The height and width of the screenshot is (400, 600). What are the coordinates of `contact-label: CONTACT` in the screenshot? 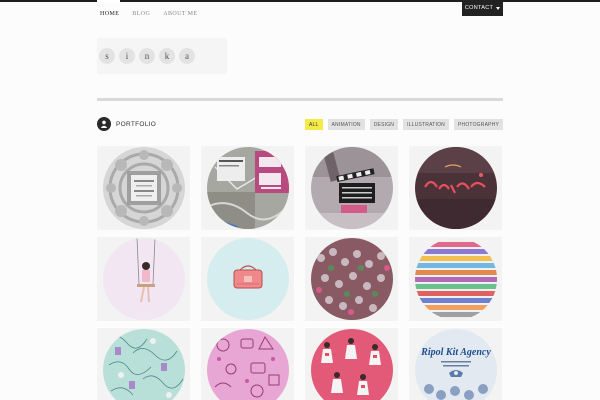 It's located at (479, 8).